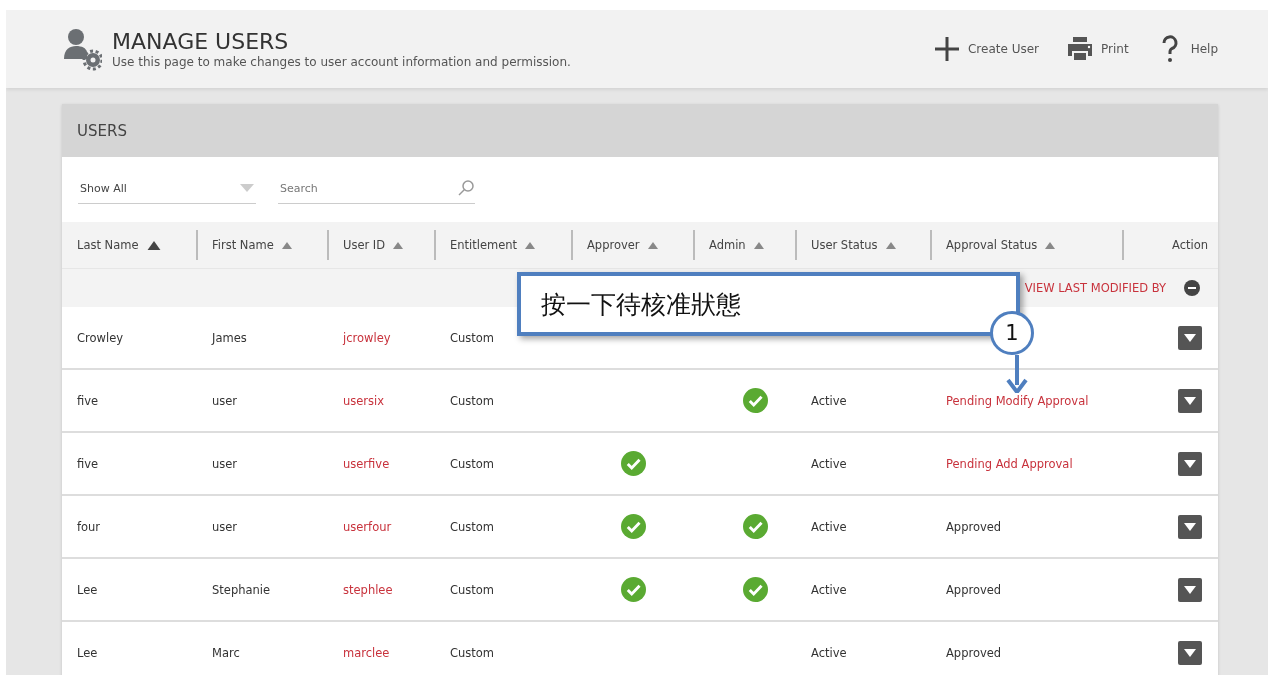  Describe the element at coordinates (1192, 288) in the screenshot. I see `collapse-icon` at that location.